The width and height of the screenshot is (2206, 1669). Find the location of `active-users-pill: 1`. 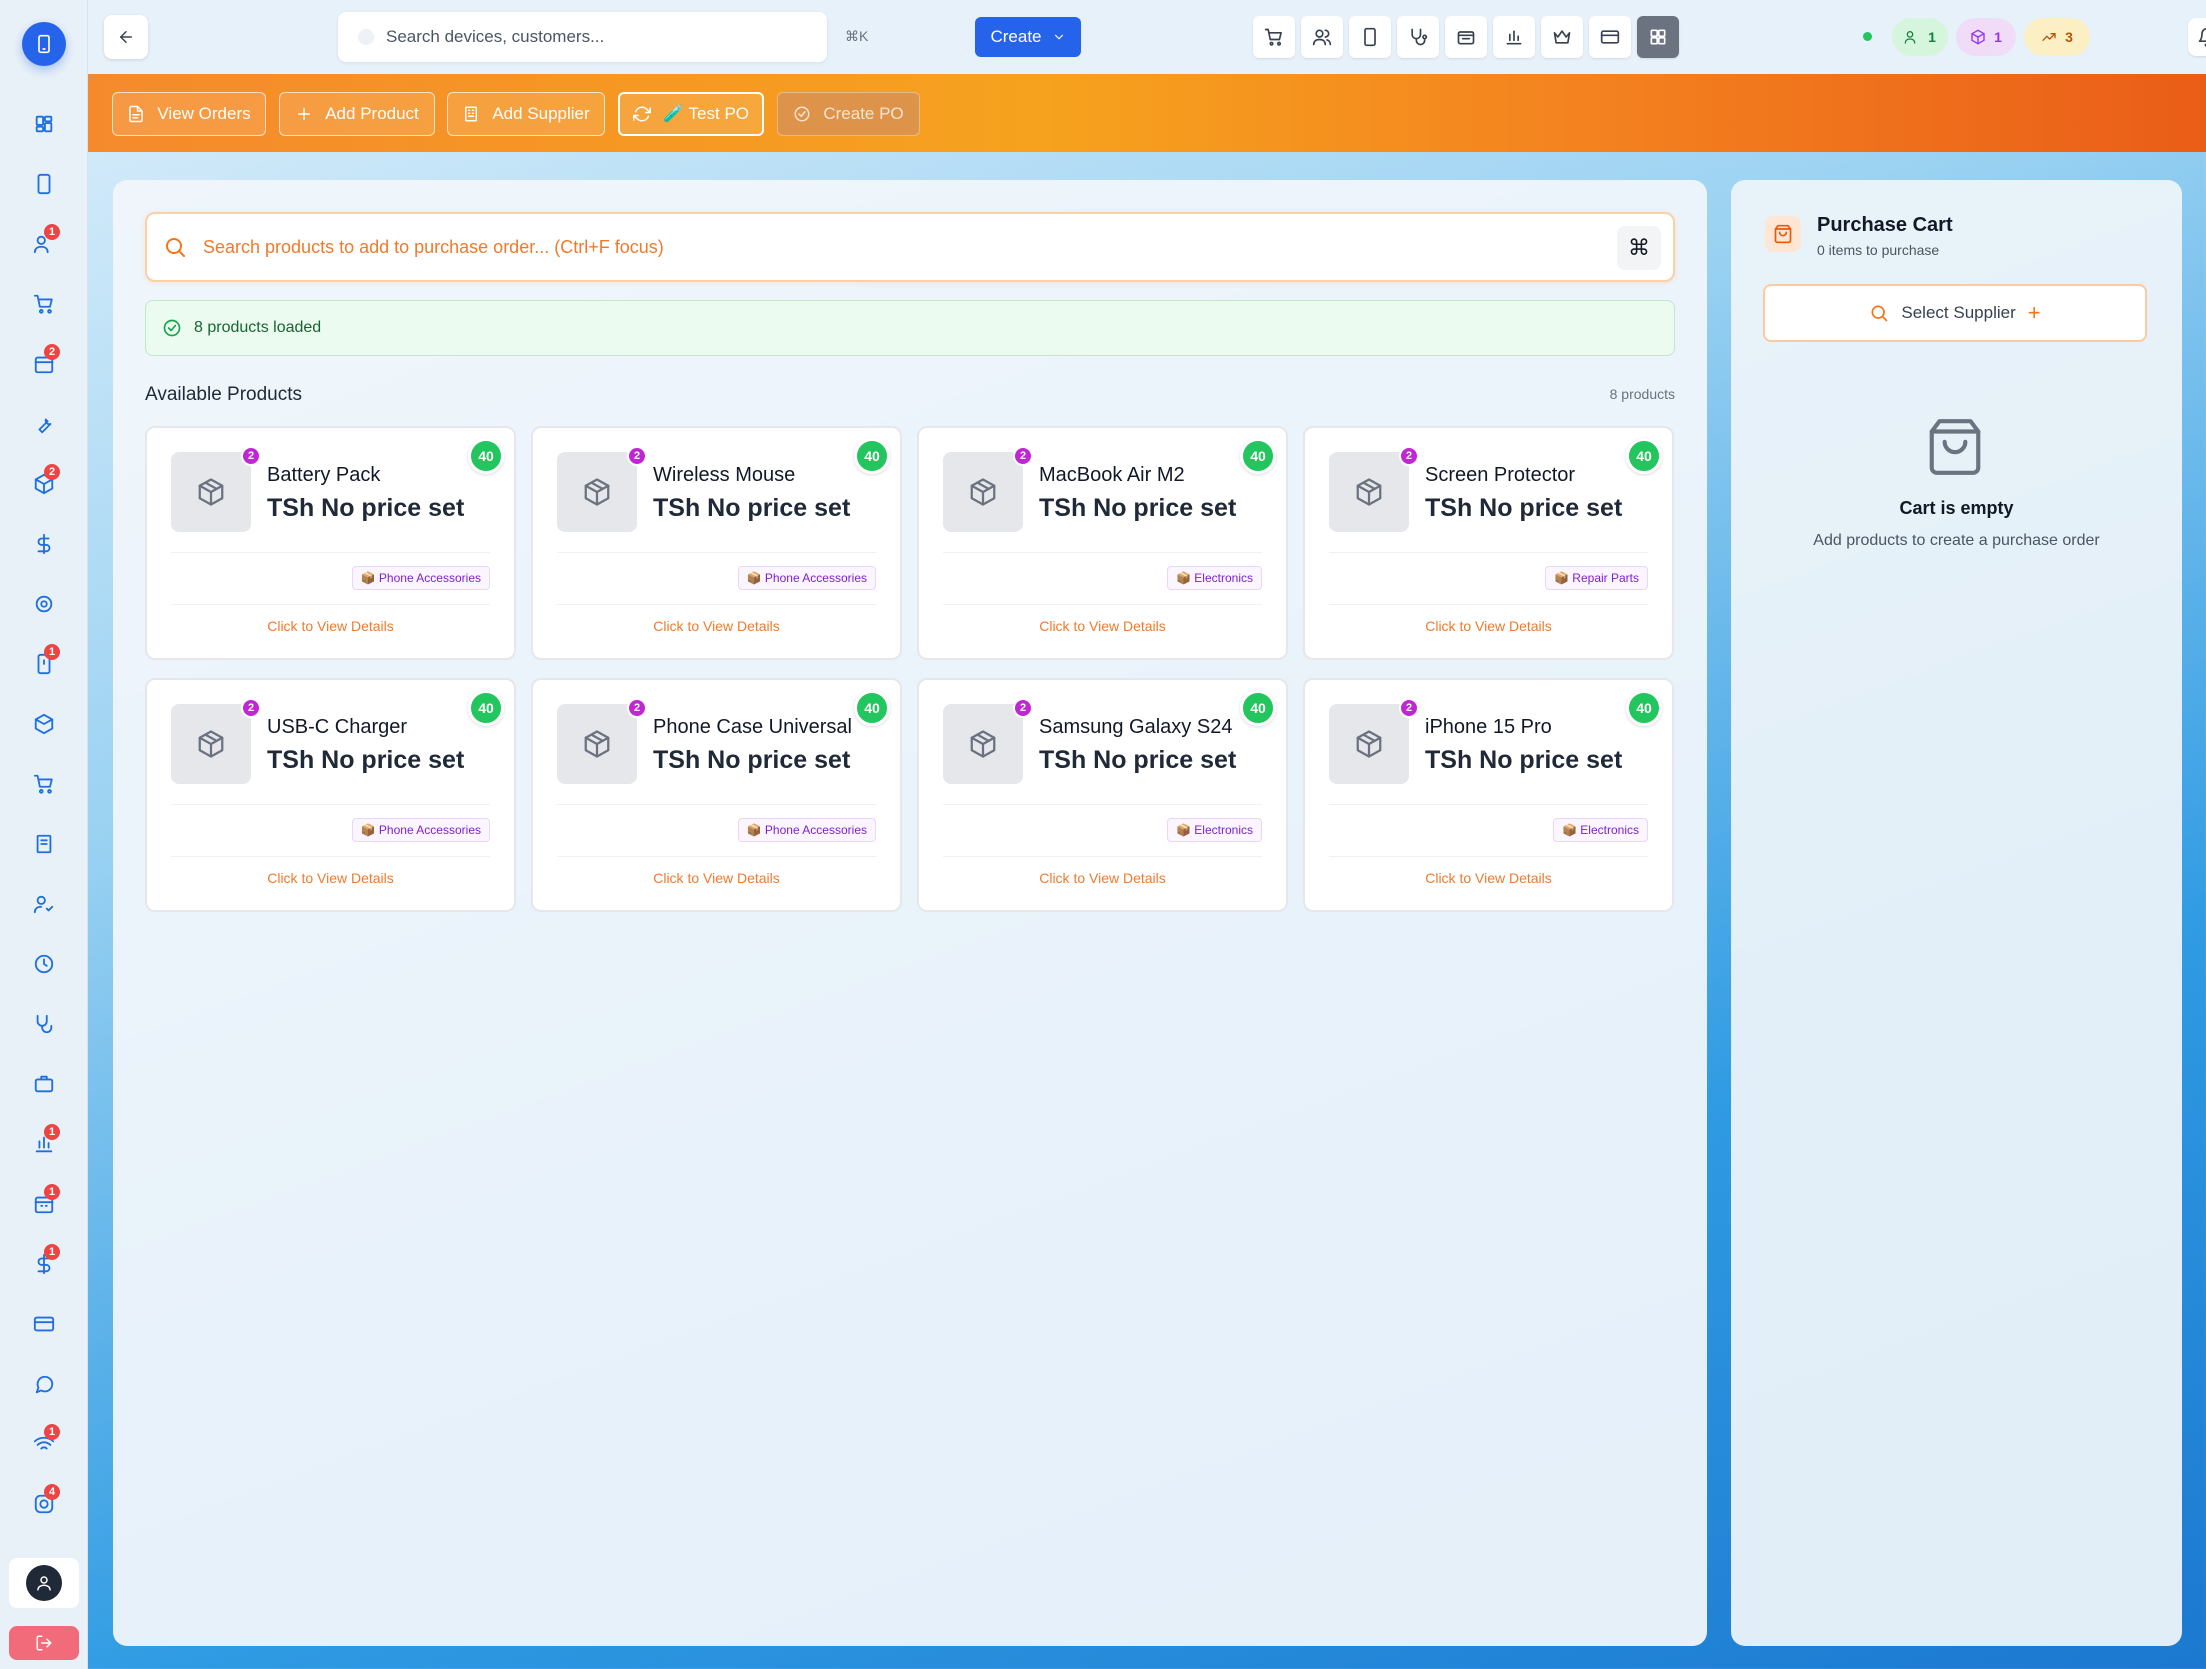

active-users-pill: 1 is located at coordinates (1920, 37).